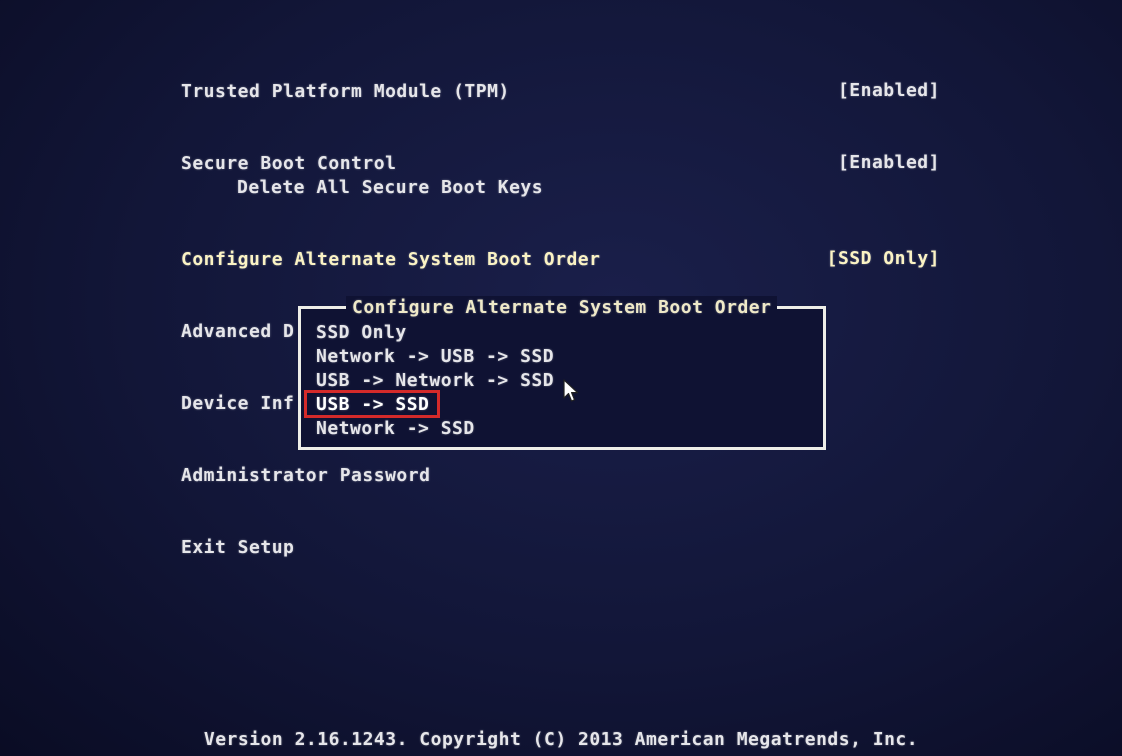 The height and width of the screenshot is (756, 1122). Describe the element at coordinates (435, 357) in the screenshot. I see `boot-option-network-usb-ssd: Network -> USB -> SSD` at that location.